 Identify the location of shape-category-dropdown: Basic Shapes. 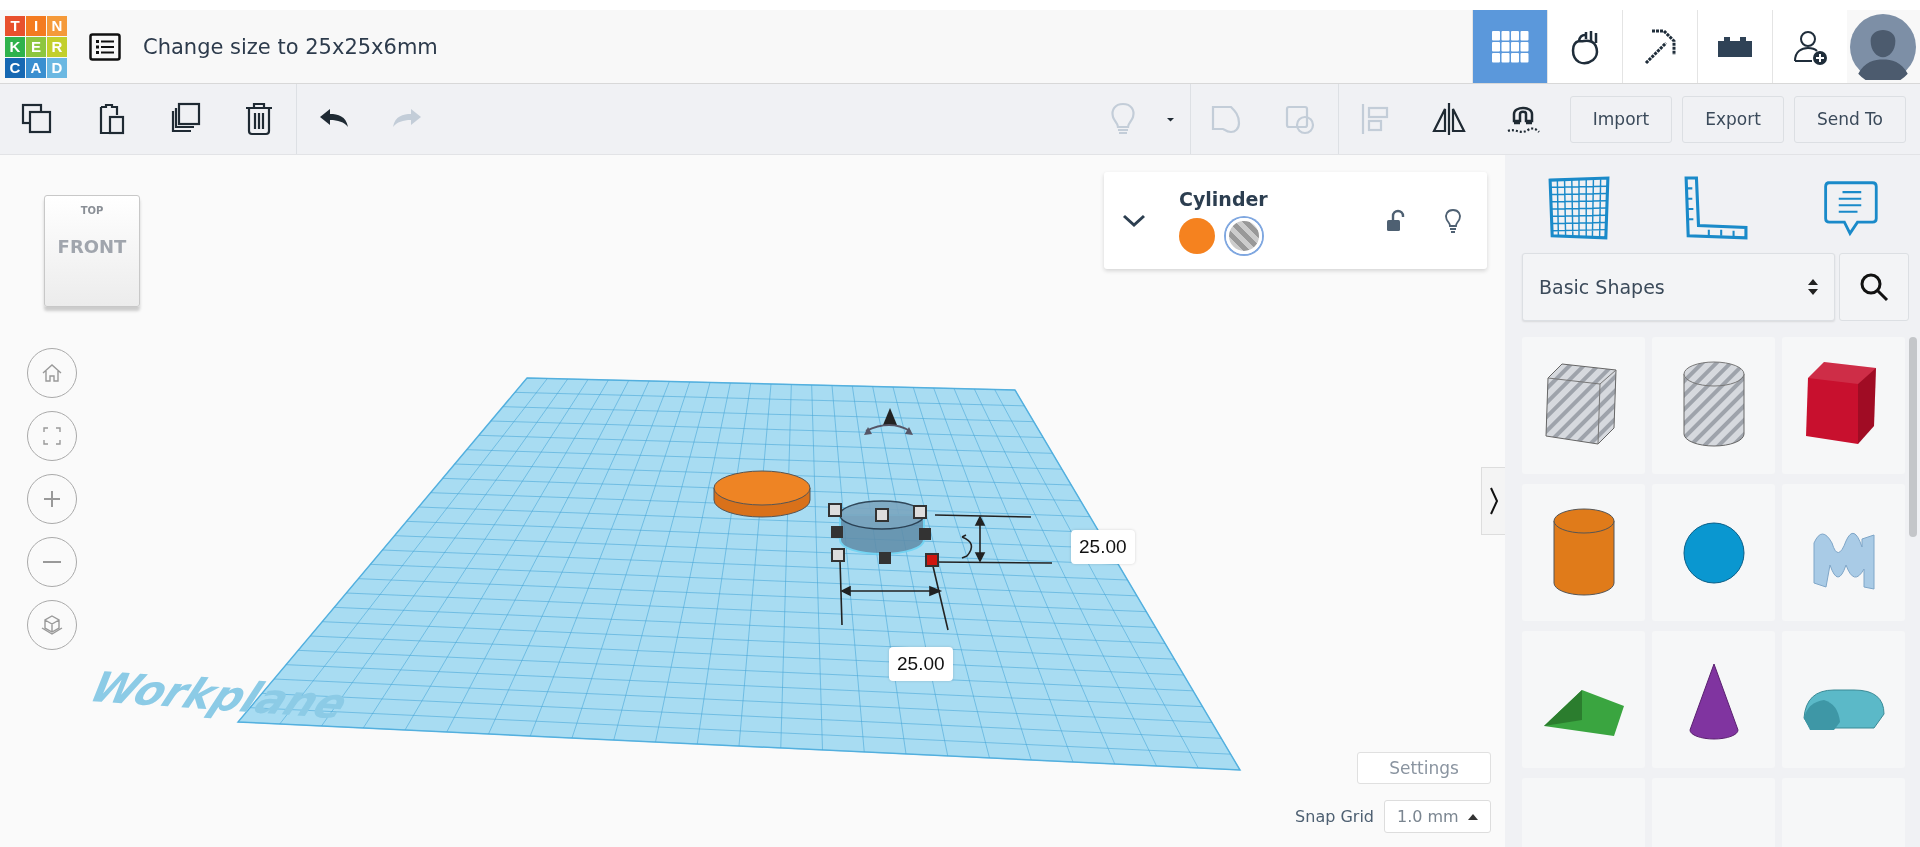
(1678, 287).